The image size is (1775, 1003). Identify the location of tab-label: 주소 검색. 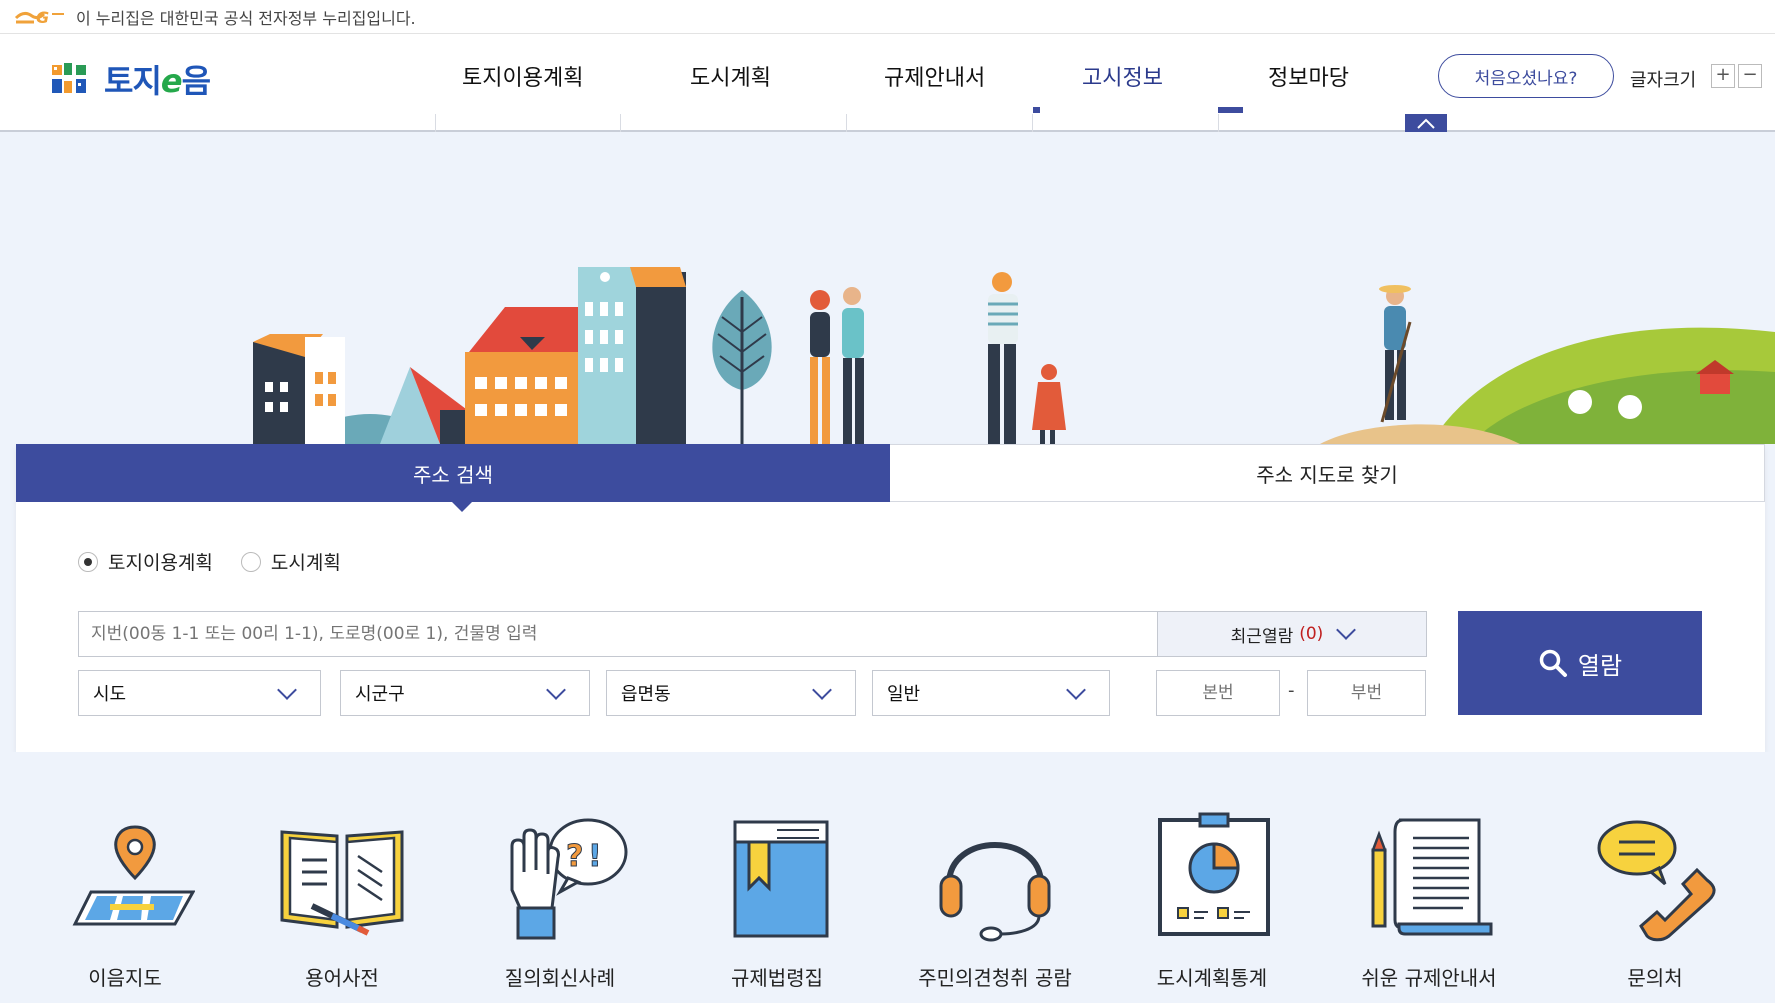
(453, 474).